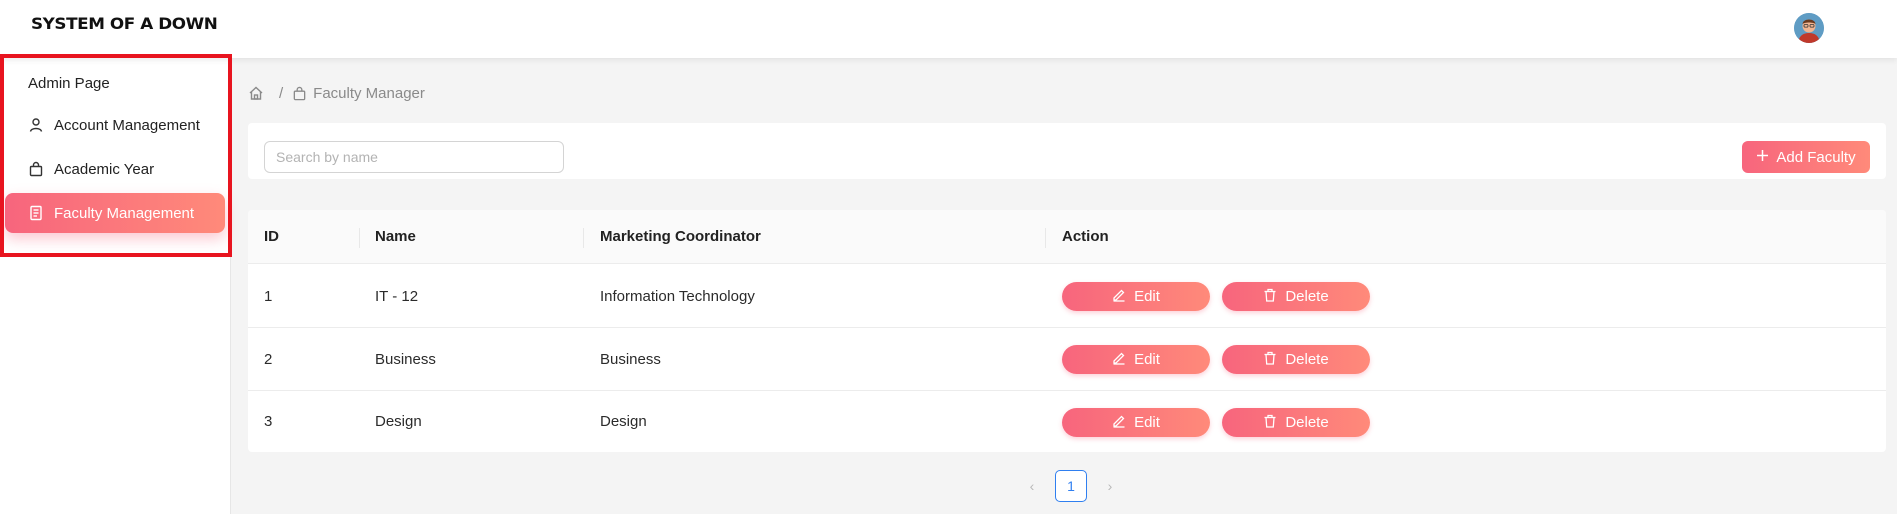 This screenshot has width=1897, height=514. I want to click on plus-icon, so click(1762, 157).